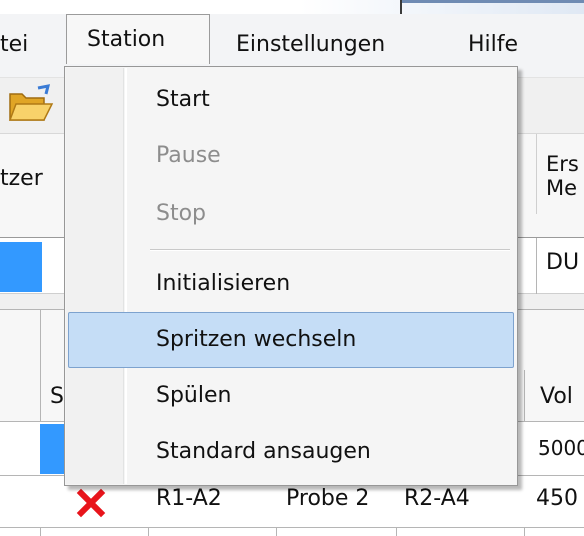  Describe the element at coordinates (437, 498) in the screenshot. I see `lower-grid-cell: R2-A4` at that location.